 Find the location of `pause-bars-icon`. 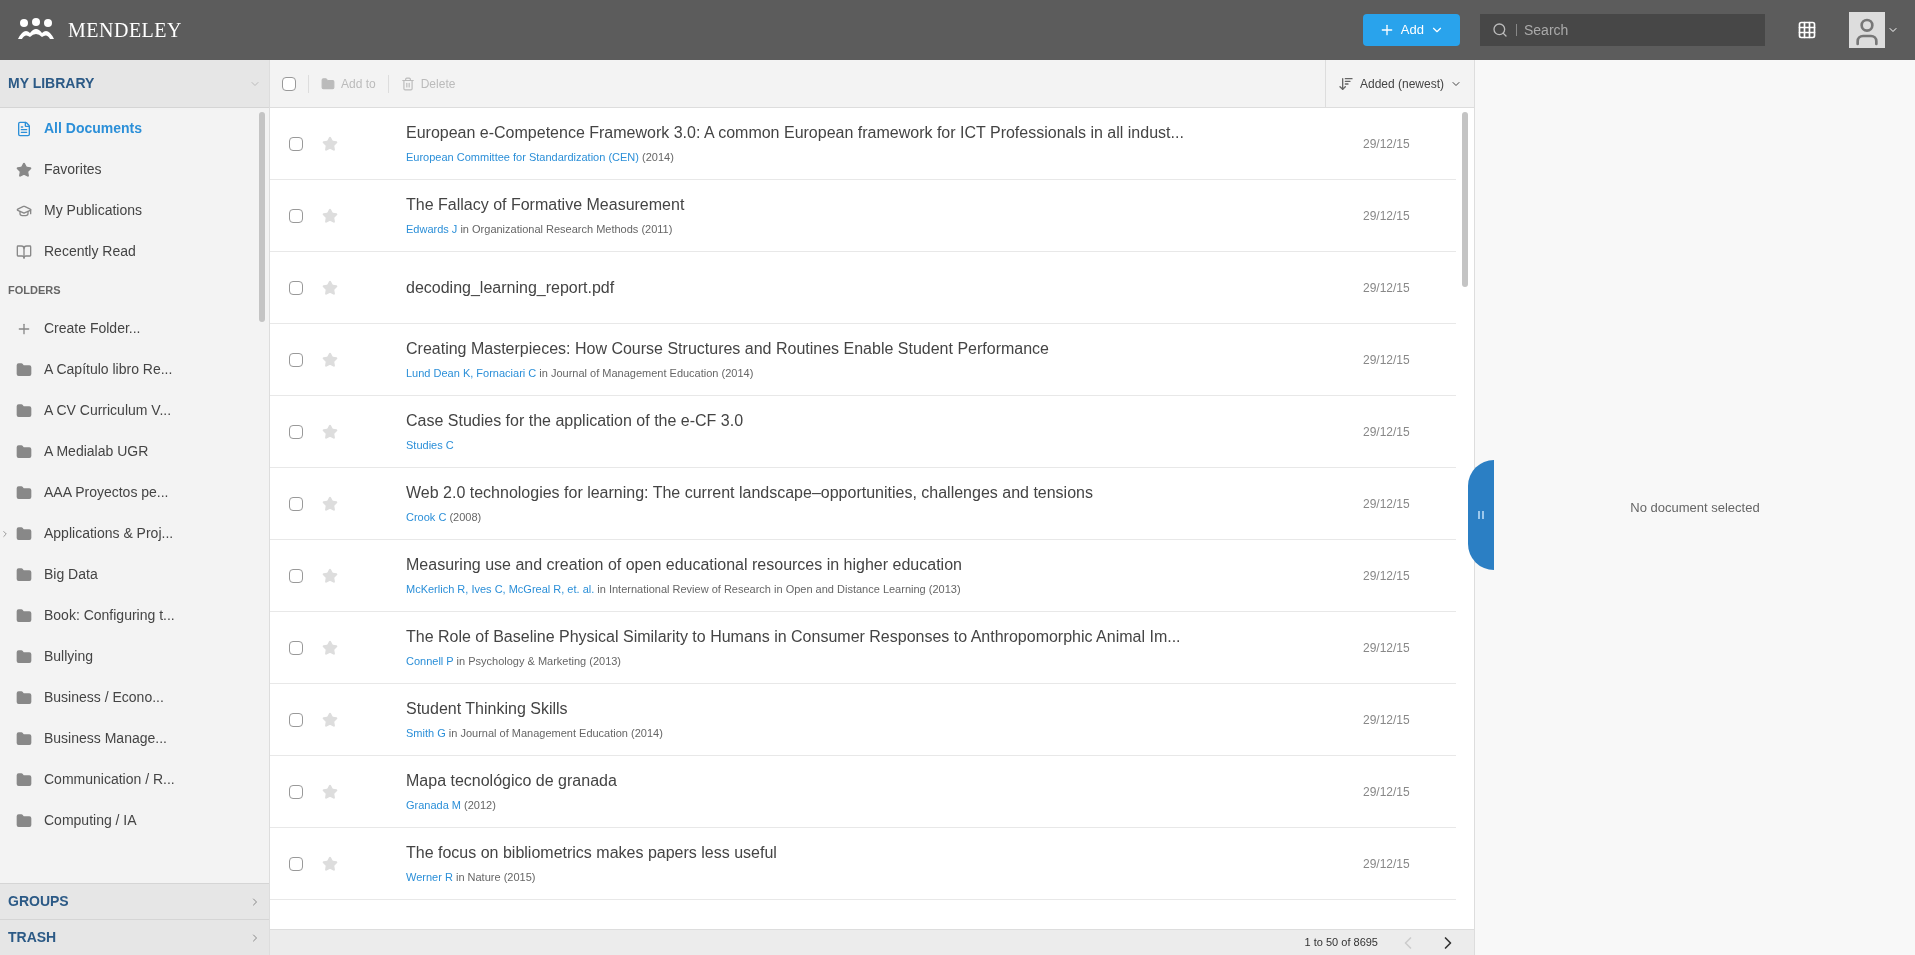

pause-bars-icon is located at coordinates (1481, 515).